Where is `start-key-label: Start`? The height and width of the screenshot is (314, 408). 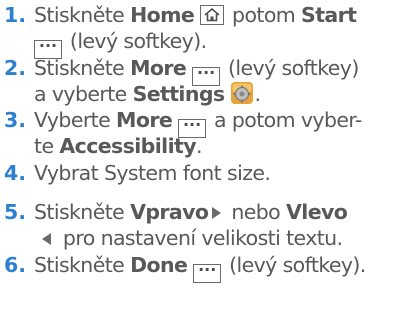 start-key-label: Start is located at coordinates (329, 15).